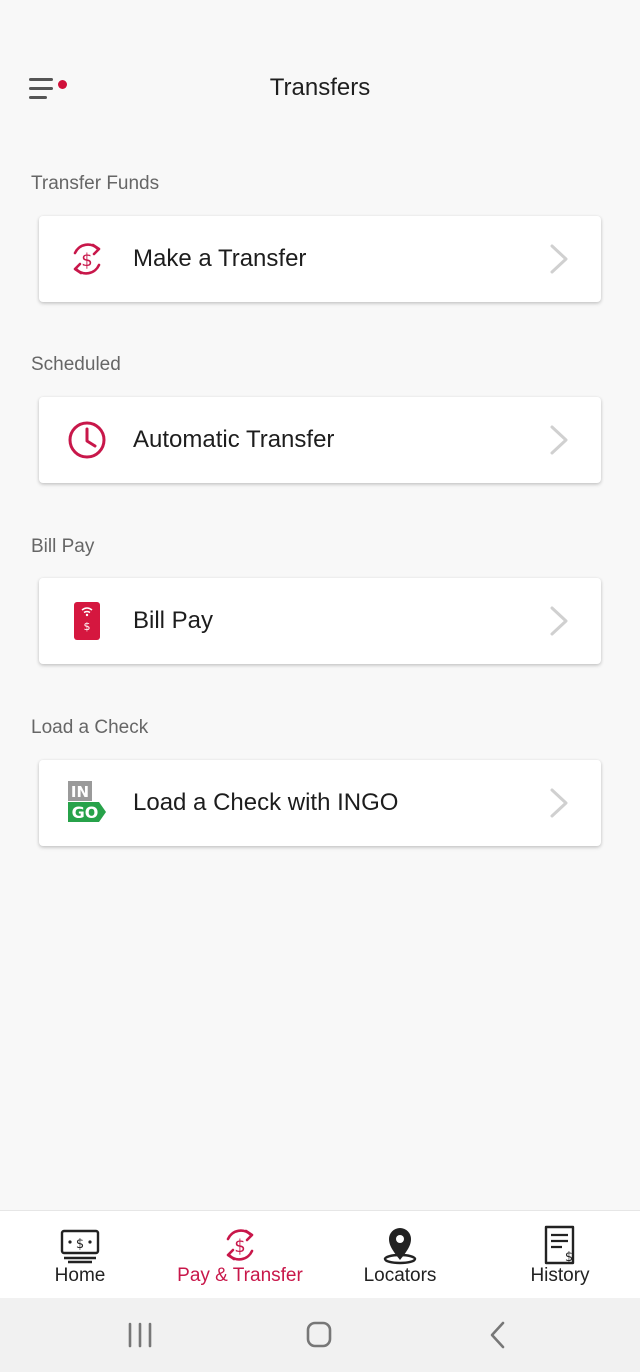 Image resolution: width=640 pixels, height=1372 pixels. What do you see at coordinates (400, 1246) in the screenshot?
I see `location-pin-icon` at bounding box center [400, 1246].